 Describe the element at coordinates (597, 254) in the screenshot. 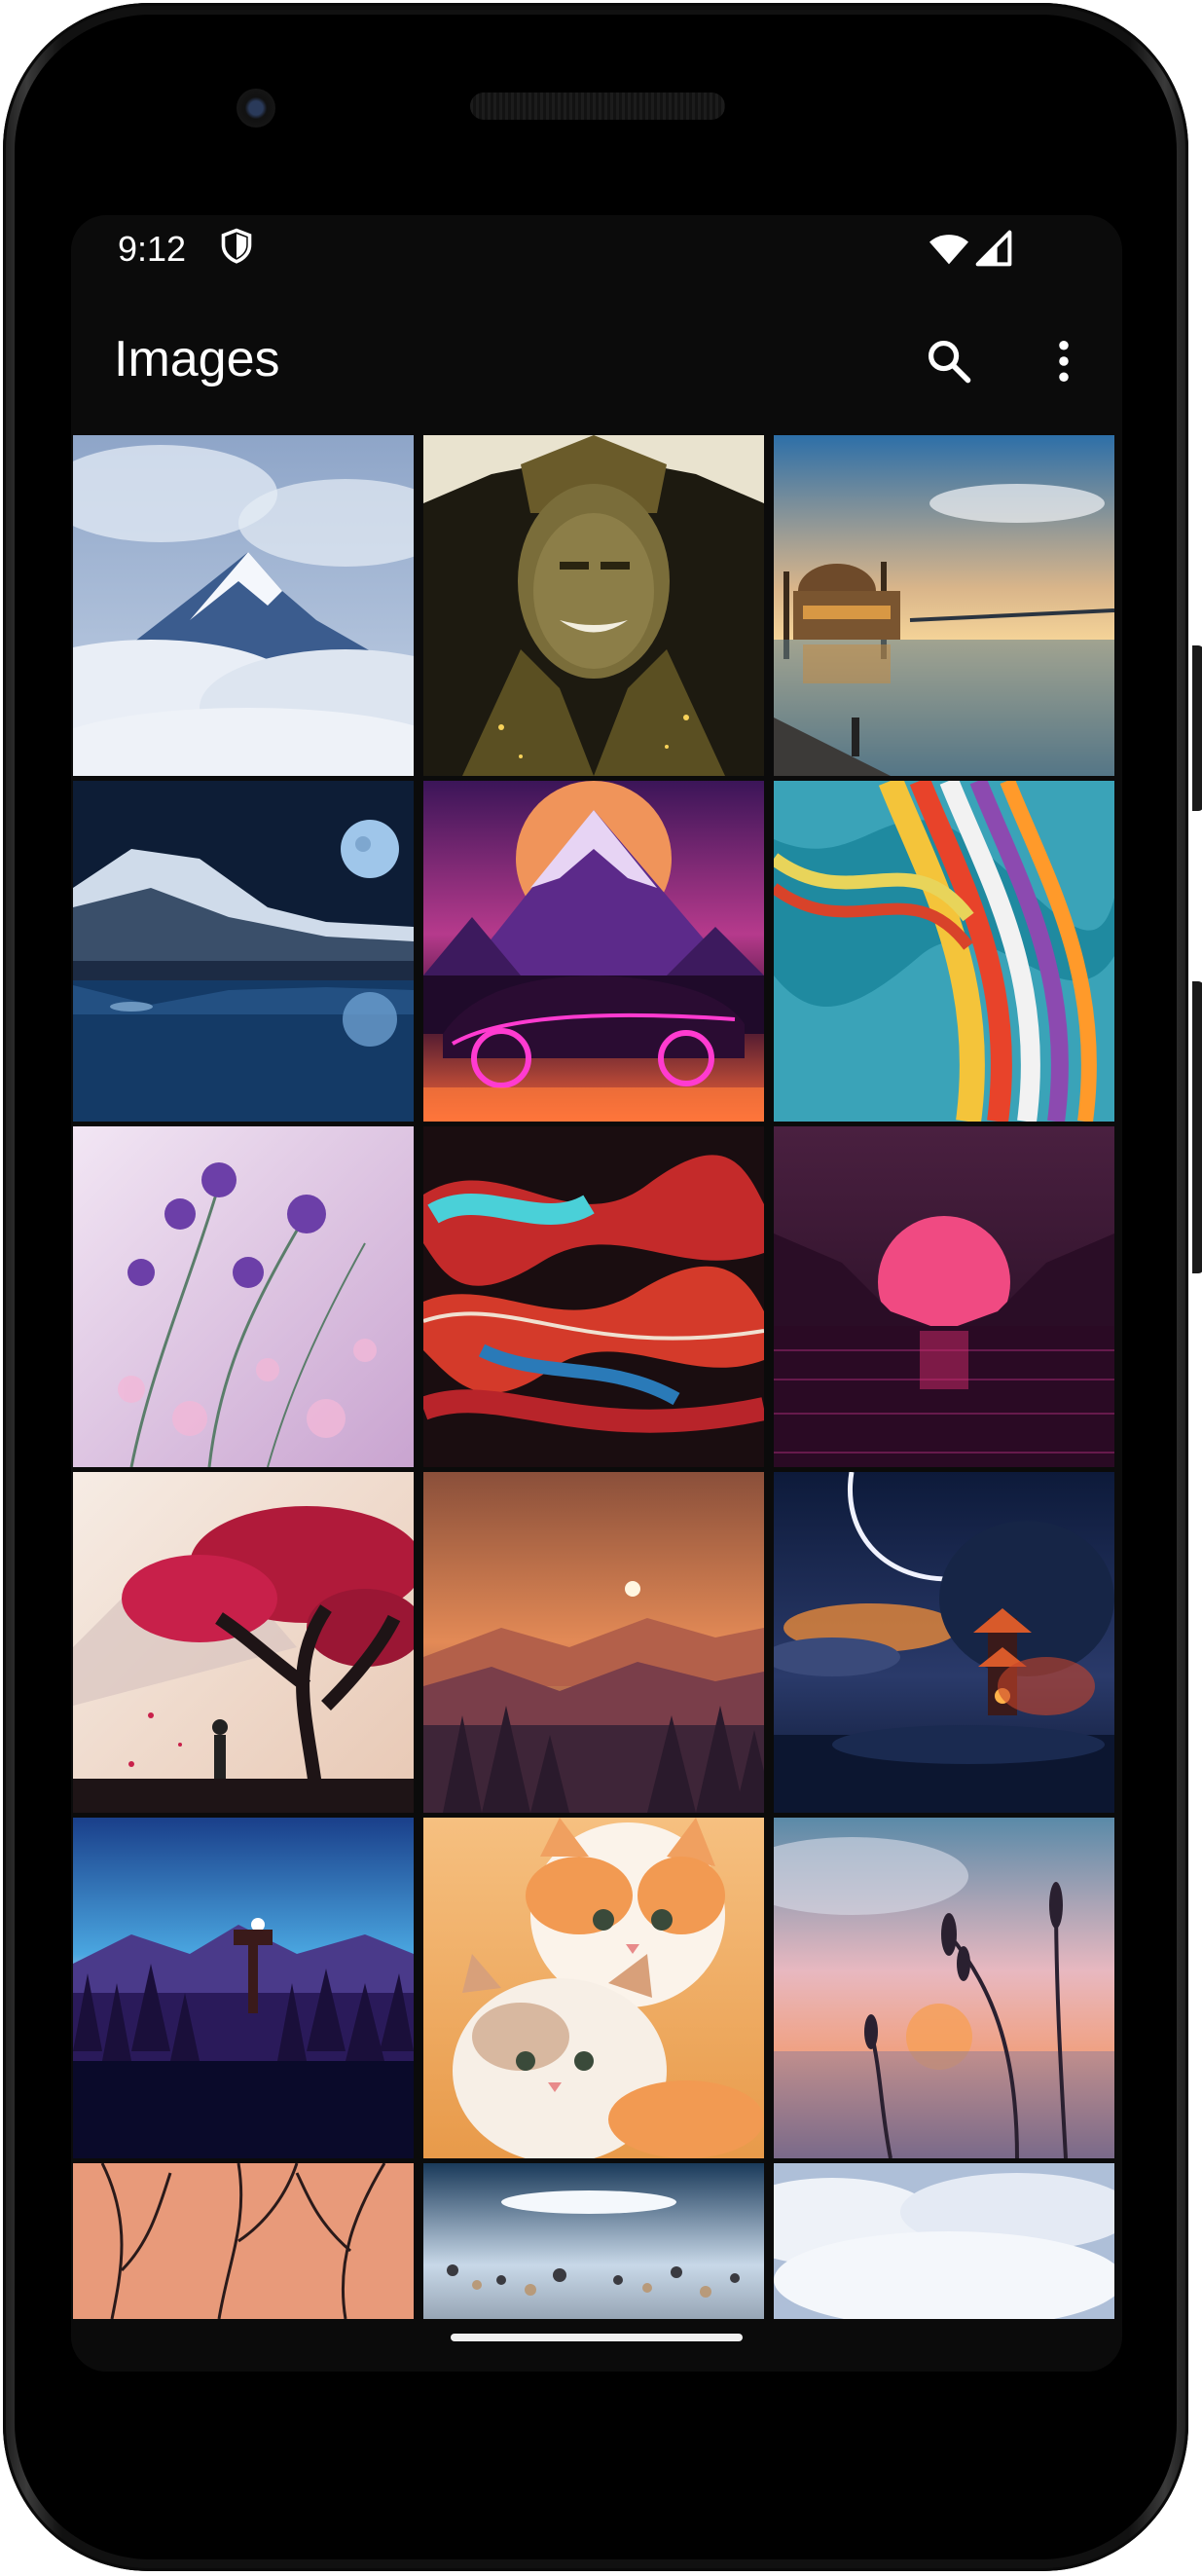

I see `status-bar: 9:12` at that location.